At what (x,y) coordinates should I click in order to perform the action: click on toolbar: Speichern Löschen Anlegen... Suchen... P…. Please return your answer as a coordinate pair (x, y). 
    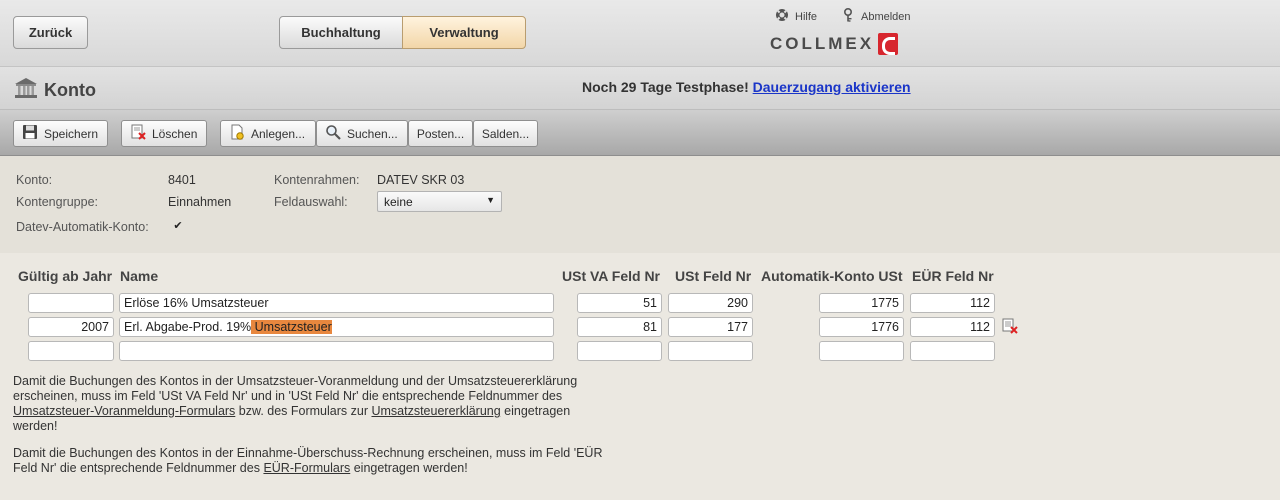
    Looking at the image, I should click on (640, 133).